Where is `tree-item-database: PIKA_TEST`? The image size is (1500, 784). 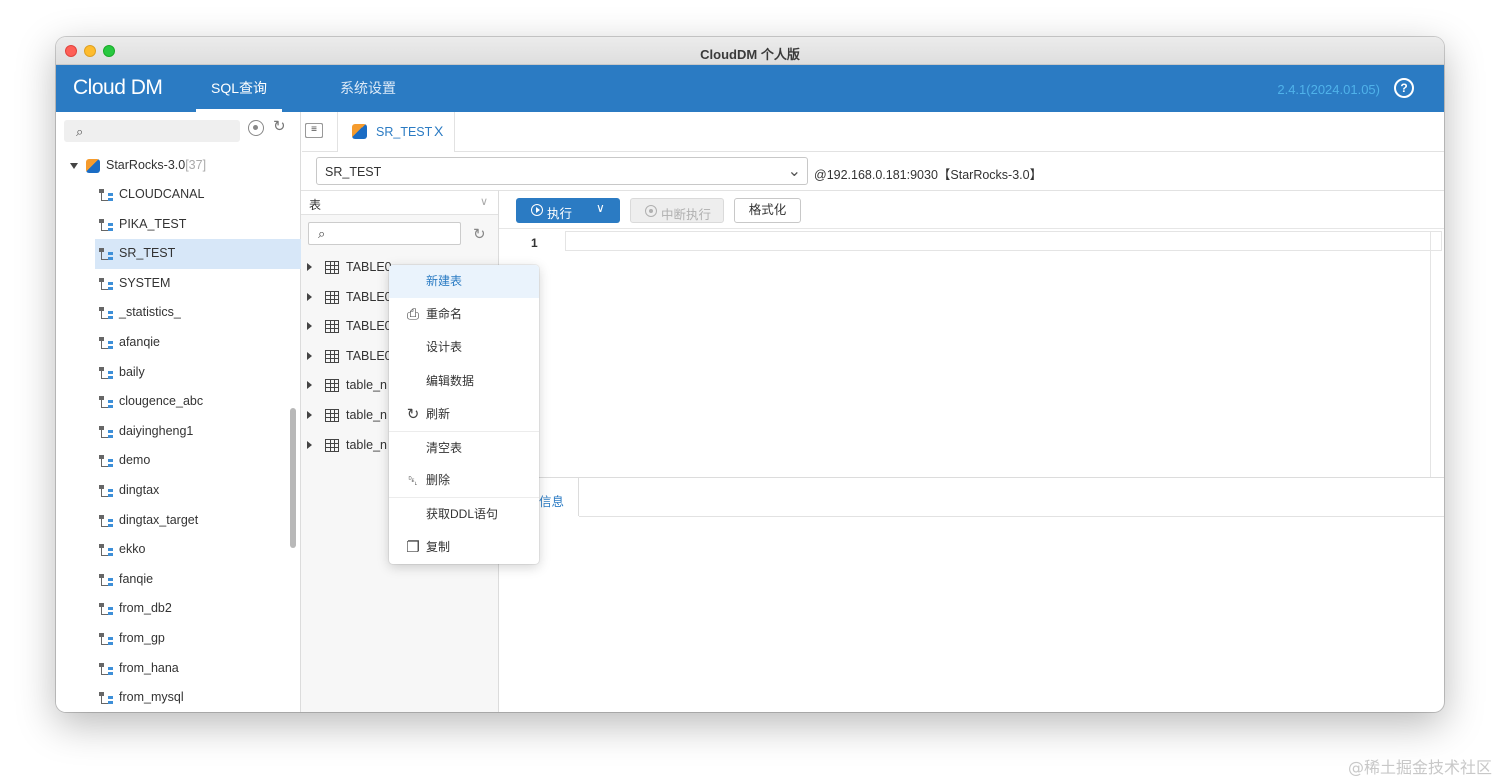
tree-item-database: PIKA_TEST is located at coordinates (178, 225).